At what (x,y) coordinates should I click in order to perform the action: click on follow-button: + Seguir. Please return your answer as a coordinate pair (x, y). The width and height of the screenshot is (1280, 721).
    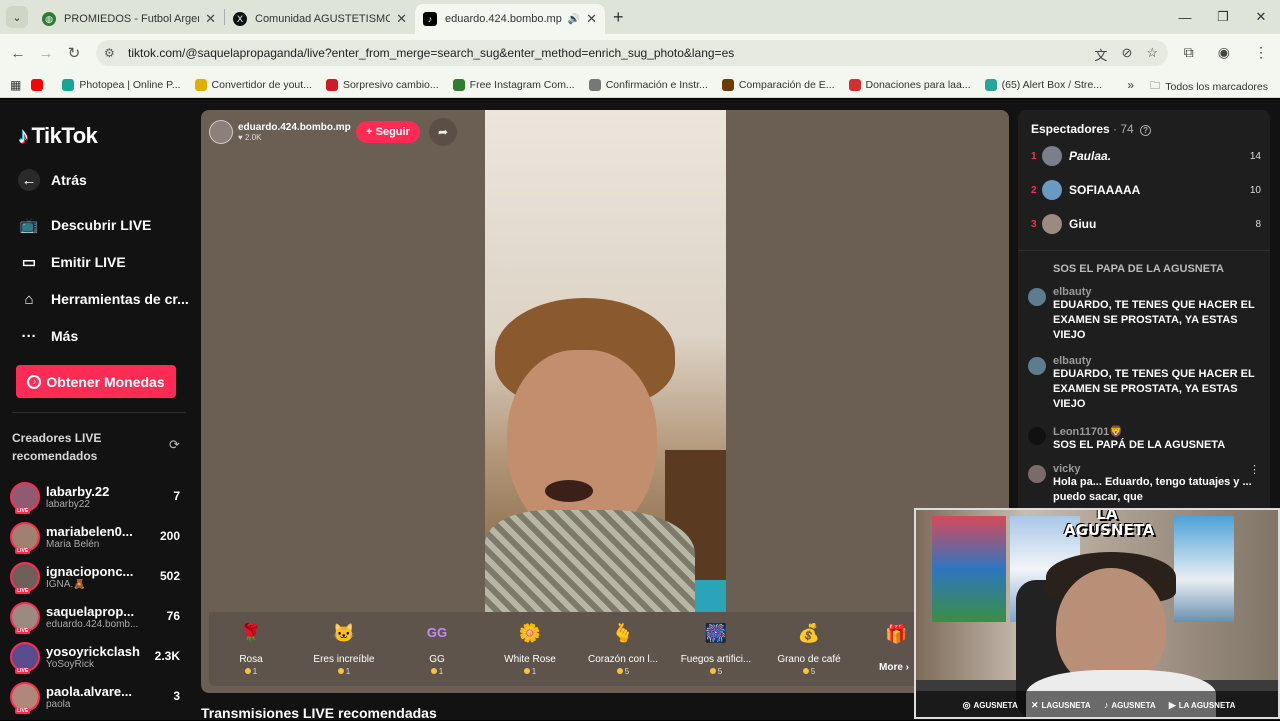
    Looking at the image, I should click on (388, 132).